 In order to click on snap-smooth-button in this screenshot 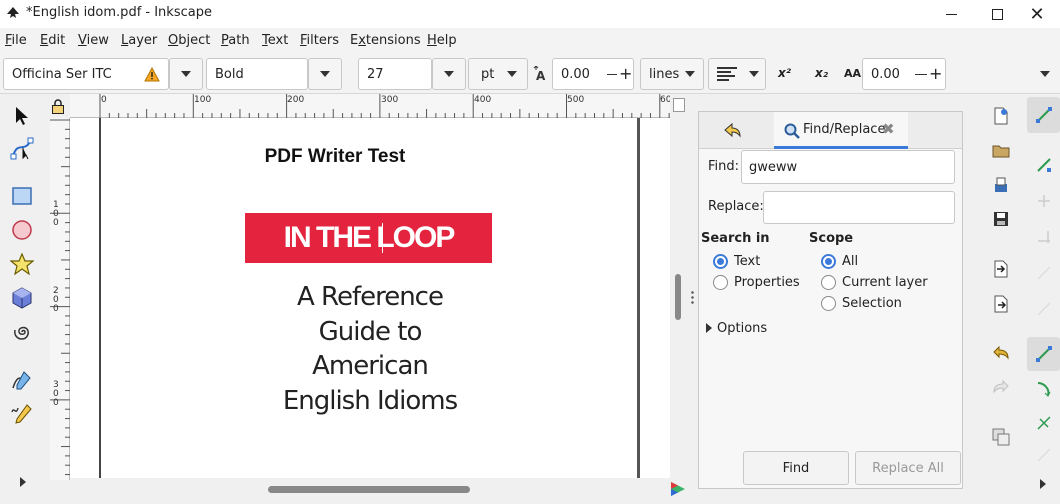, I will do `click(1044, 455)`.